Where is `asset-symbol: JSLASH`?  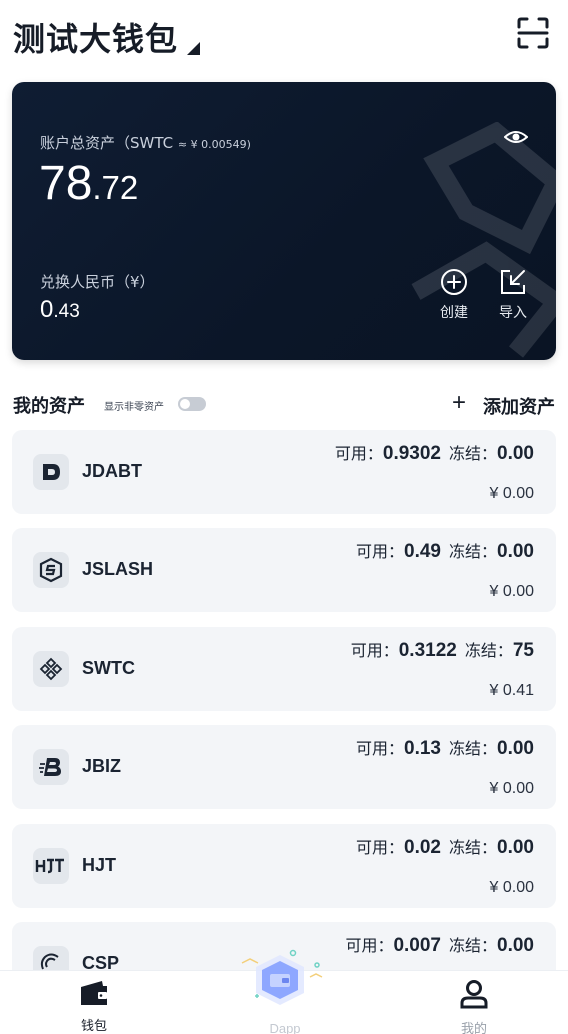 asset-symbol: JSLASH is located at coordinates (118, 569).